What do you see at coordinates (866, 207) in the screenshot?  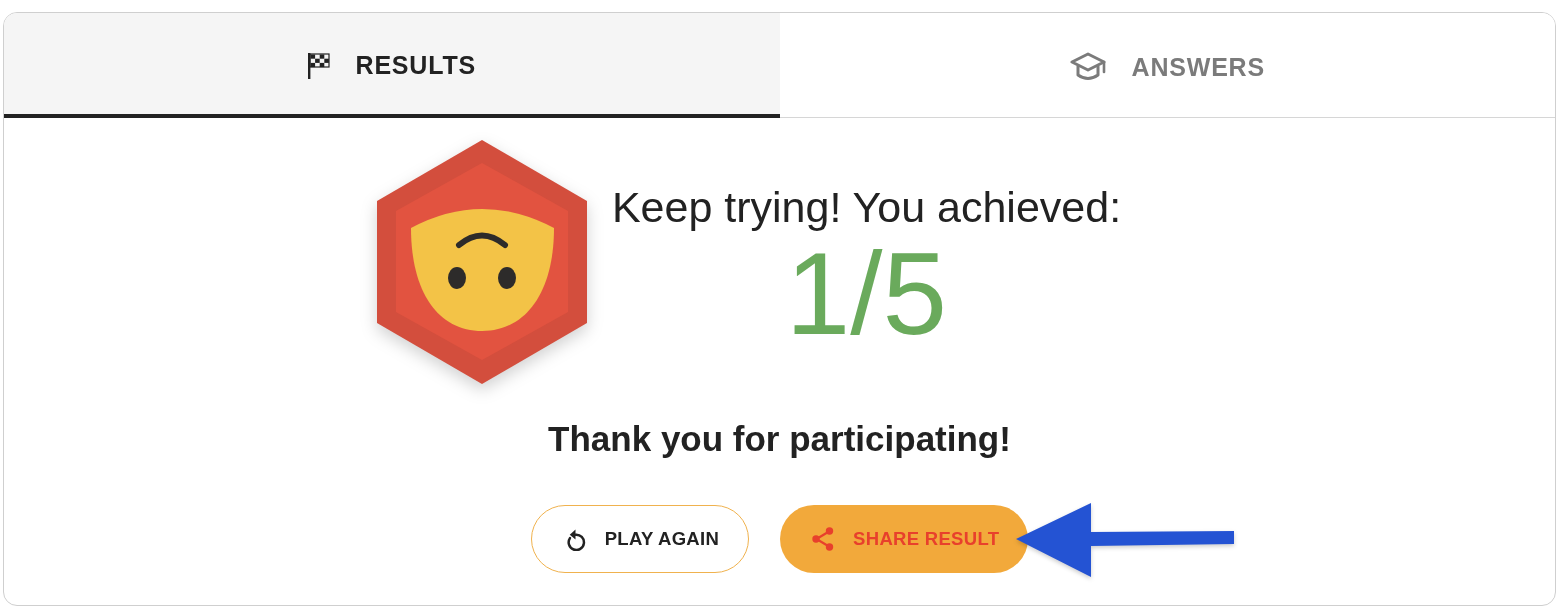 I see `result-message: Keep trying! You achieved:` at bounding box center [866, 207].